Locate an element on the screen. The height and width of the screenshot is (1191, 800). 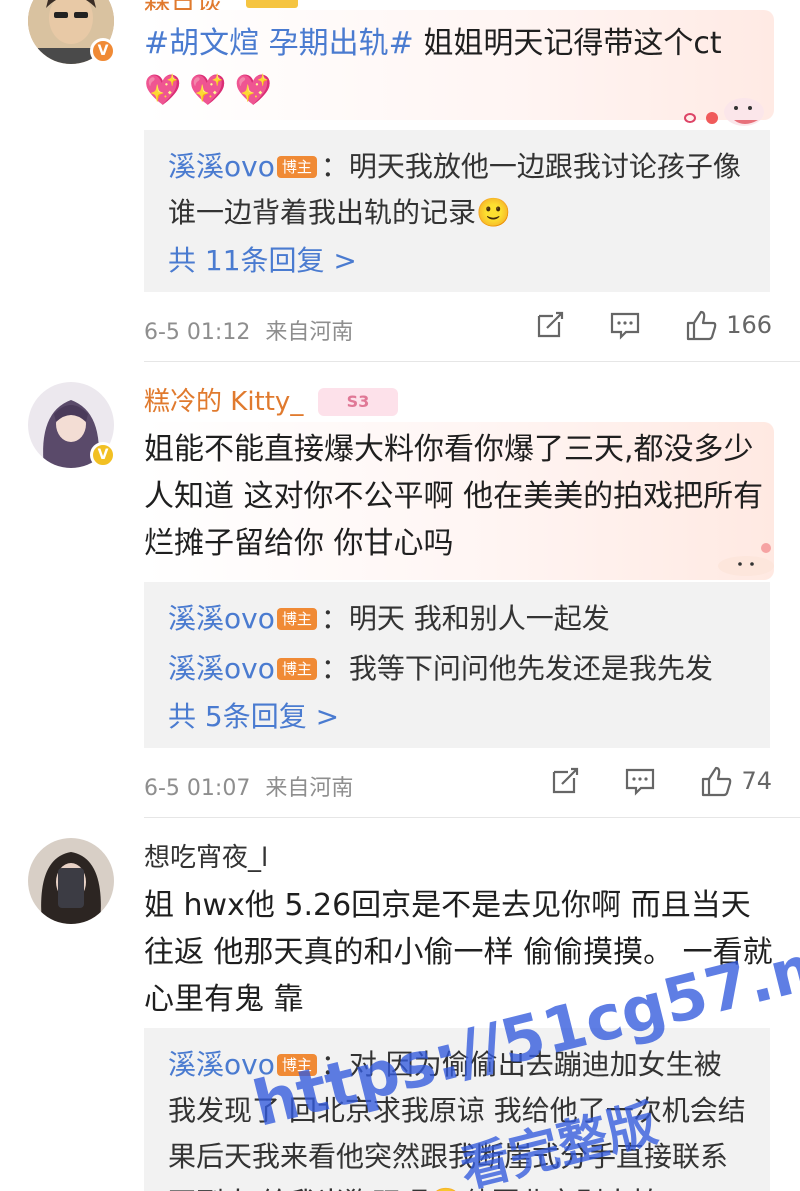
reply-item: 溪溪ovo 博主 ：明天 我和别人一起发 is located at coordinates (457, 619).